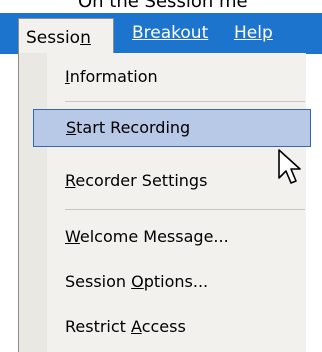  What do you see at coordinates (133, 127) in the screenshot?
I see `menu-item-label: tart Recording` at bounding box center [133, 127].